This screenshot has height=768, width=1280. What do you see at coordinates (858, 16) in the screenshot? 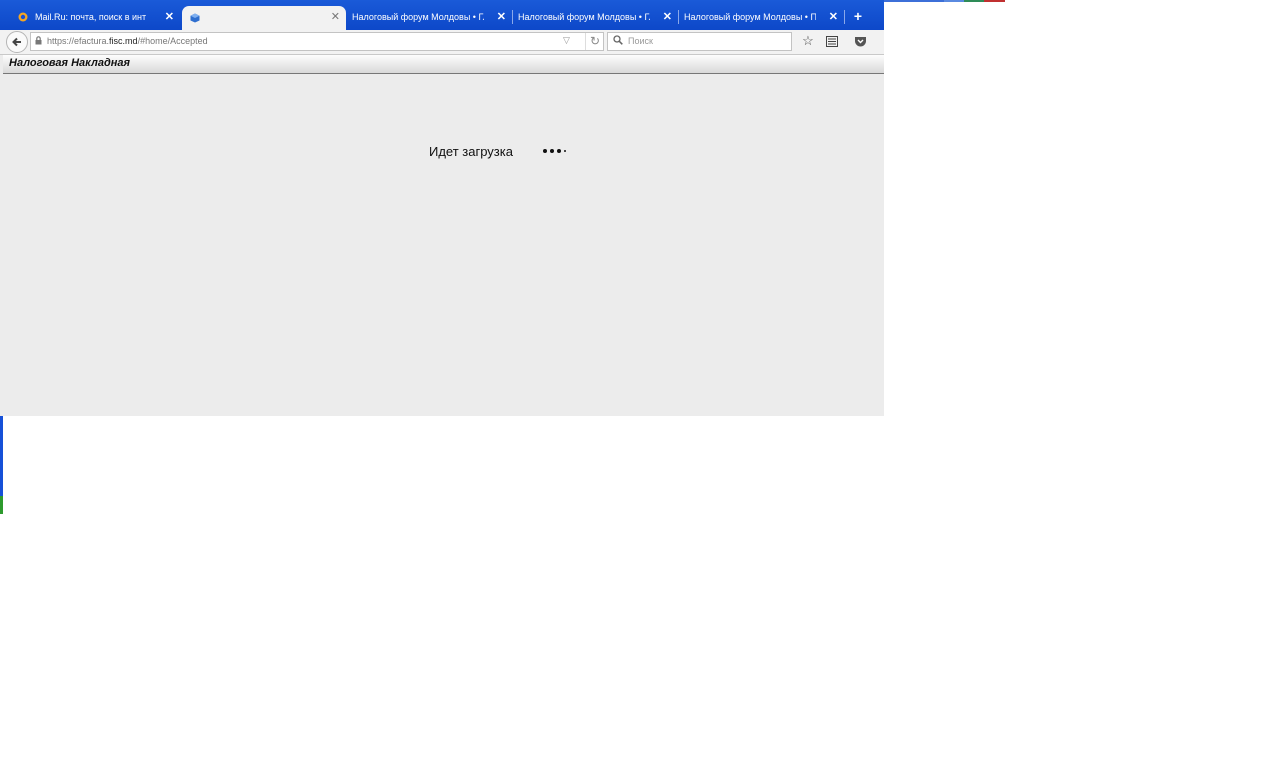
I see `new-tab-button: +` at bounding box center [858, 16].